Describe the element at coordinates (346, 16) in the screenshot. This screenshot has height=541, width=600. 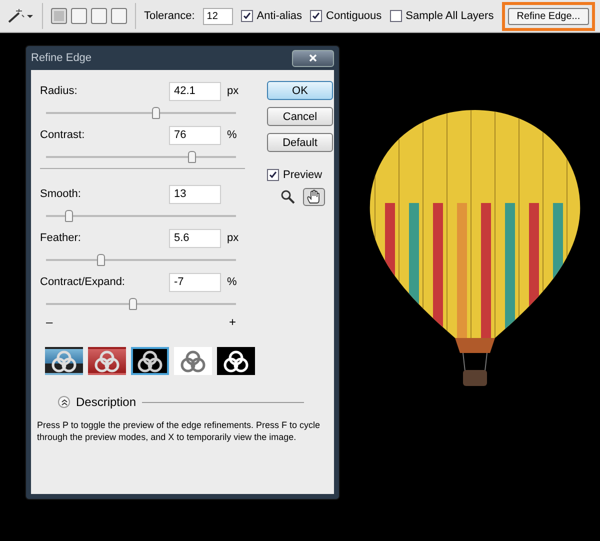
I see `option-checkbox: Contiguous` at that location.